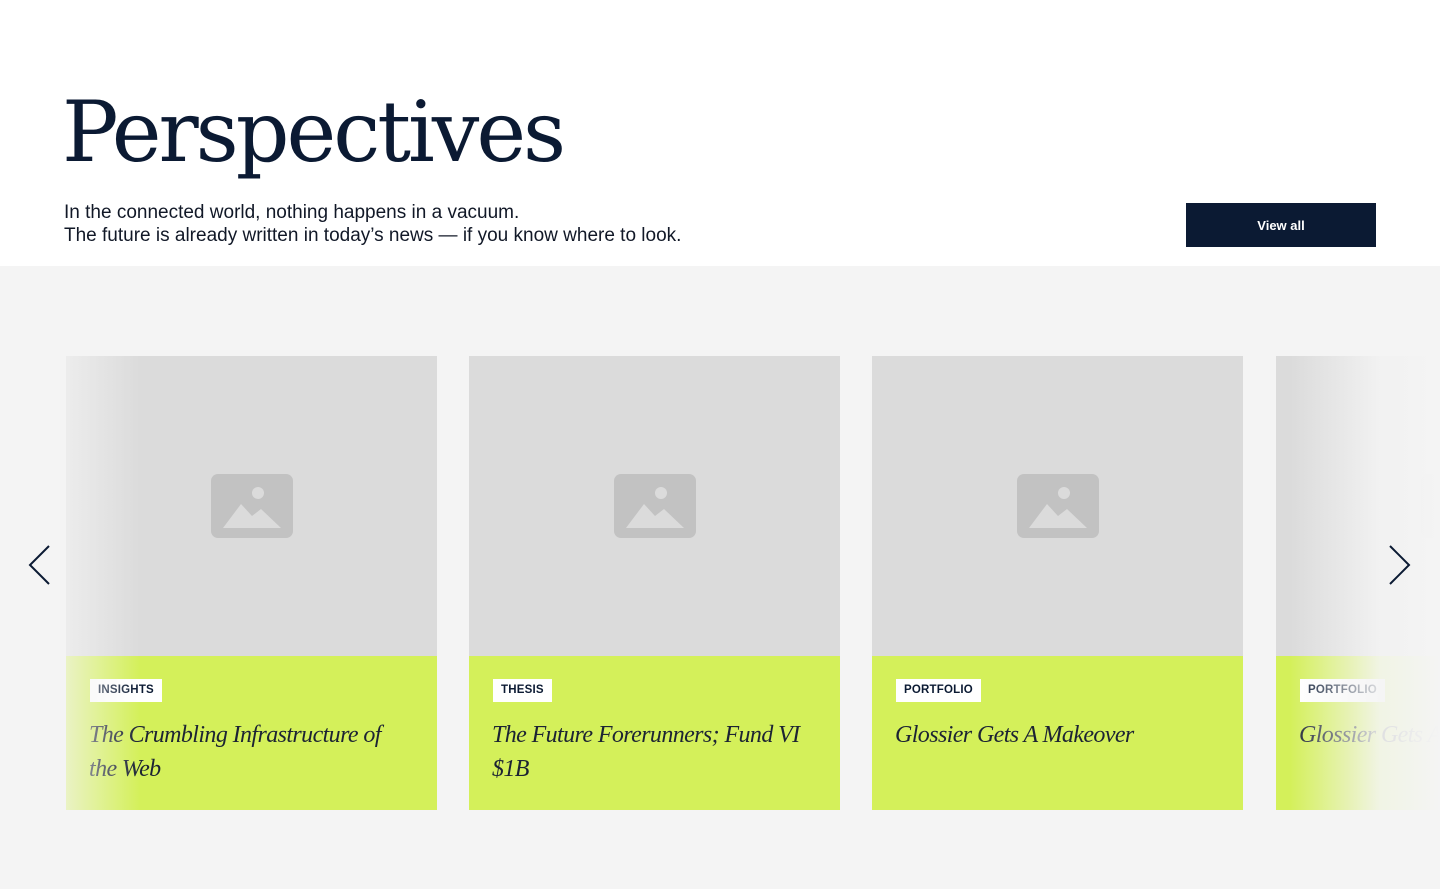 This screenshot has width=1440, height=889. What do you see at coordinates (1400, 565) in the screenshot?
I see `chevron-right-icon` at bounding box center [1400, 565].